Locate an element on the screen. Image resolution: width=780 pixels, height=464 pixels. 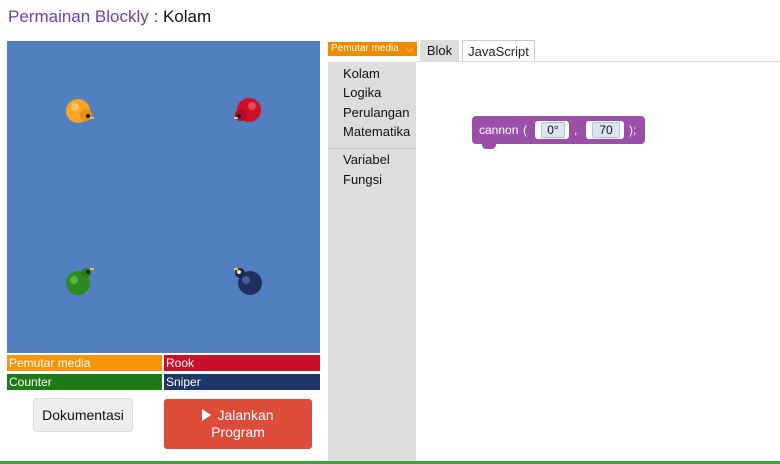
run-button-label-line2: Program is located at coordinates (238, 432).